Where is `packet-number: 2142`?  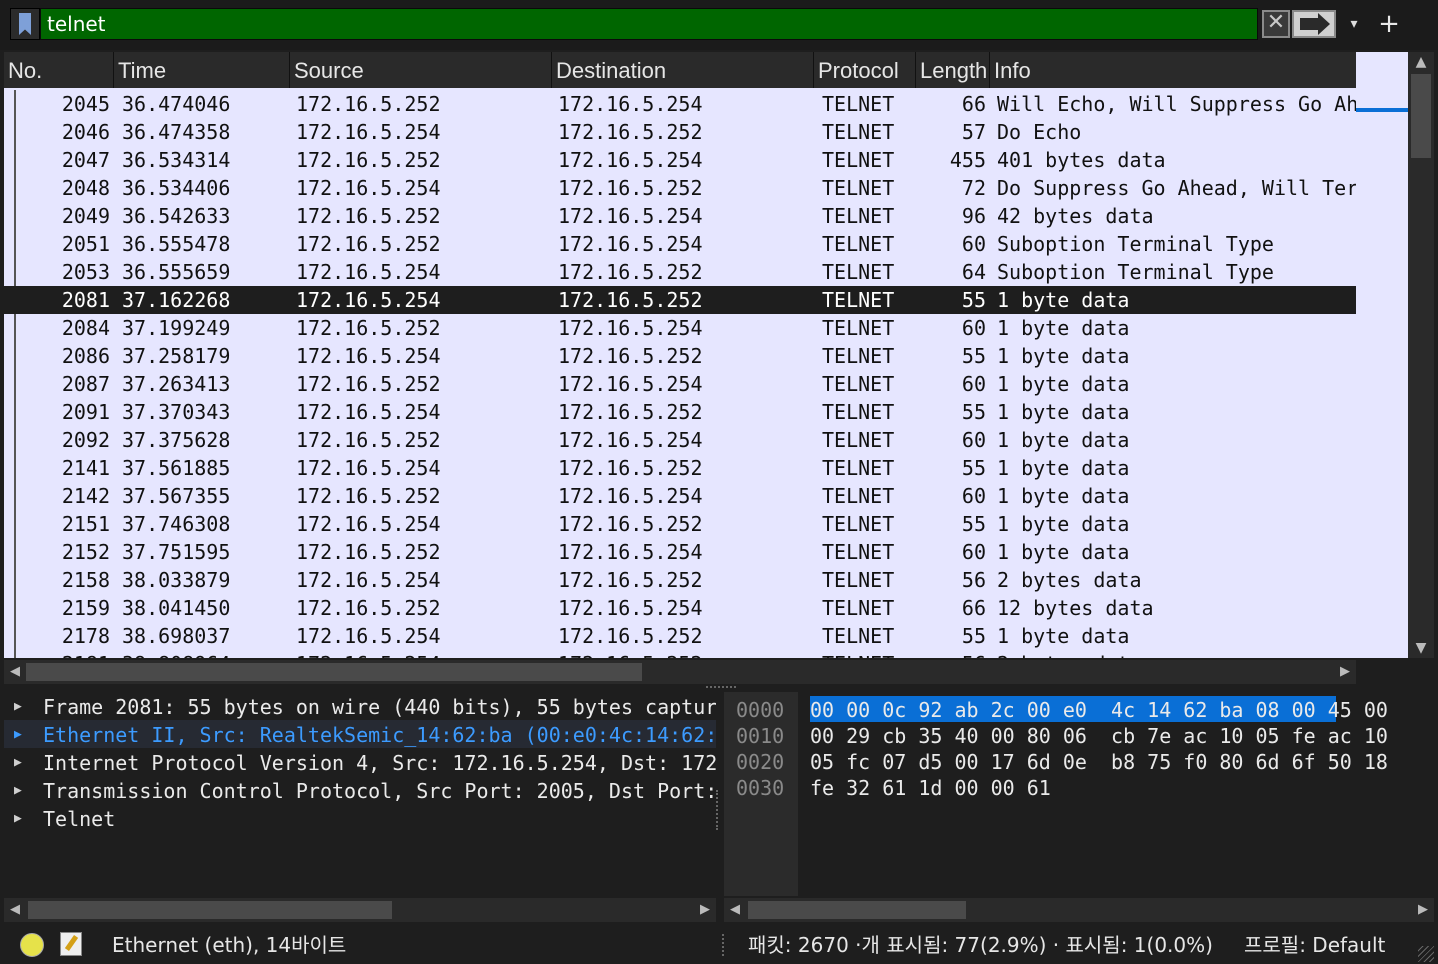
packet-number: 2142 is located at coordinates (85, 496).